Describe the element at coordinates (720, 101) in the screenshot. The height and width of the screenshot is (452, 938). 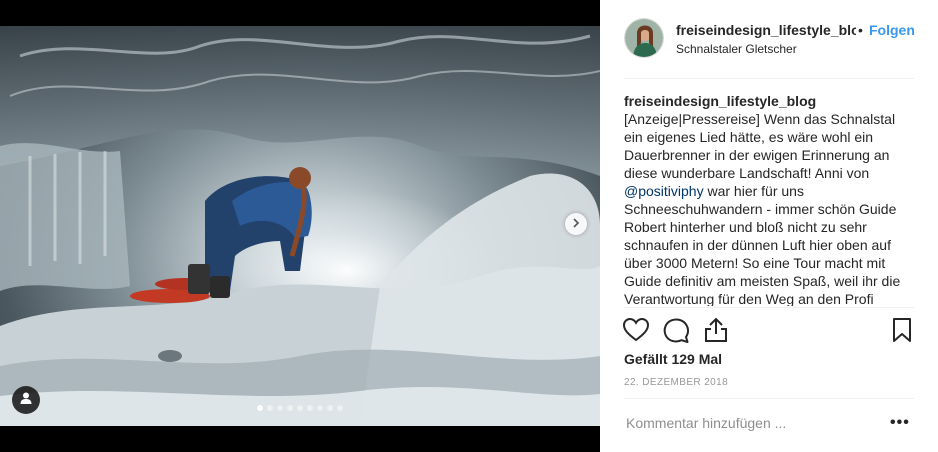
I see `caption-username: freiseindesign_lifestyle_blog` at that location.